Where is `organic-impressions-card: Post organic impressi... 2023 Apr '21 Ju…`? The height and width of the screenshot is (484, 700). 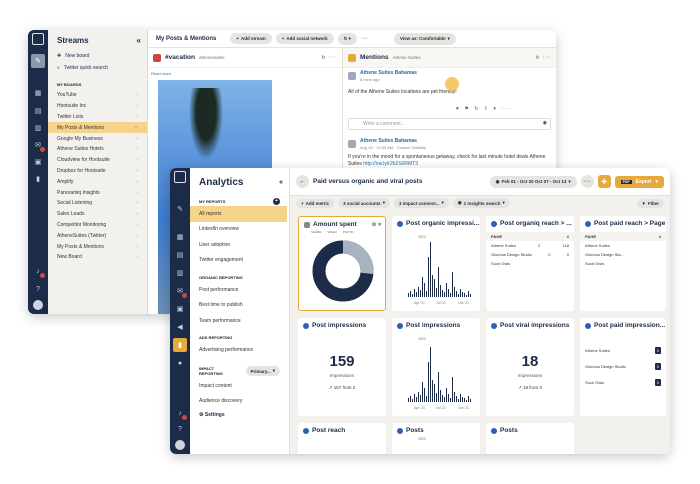
organic-impressions-card: Post organic impressi... 2023 Apr '21 Ju… is located at coordinates (436, 263).